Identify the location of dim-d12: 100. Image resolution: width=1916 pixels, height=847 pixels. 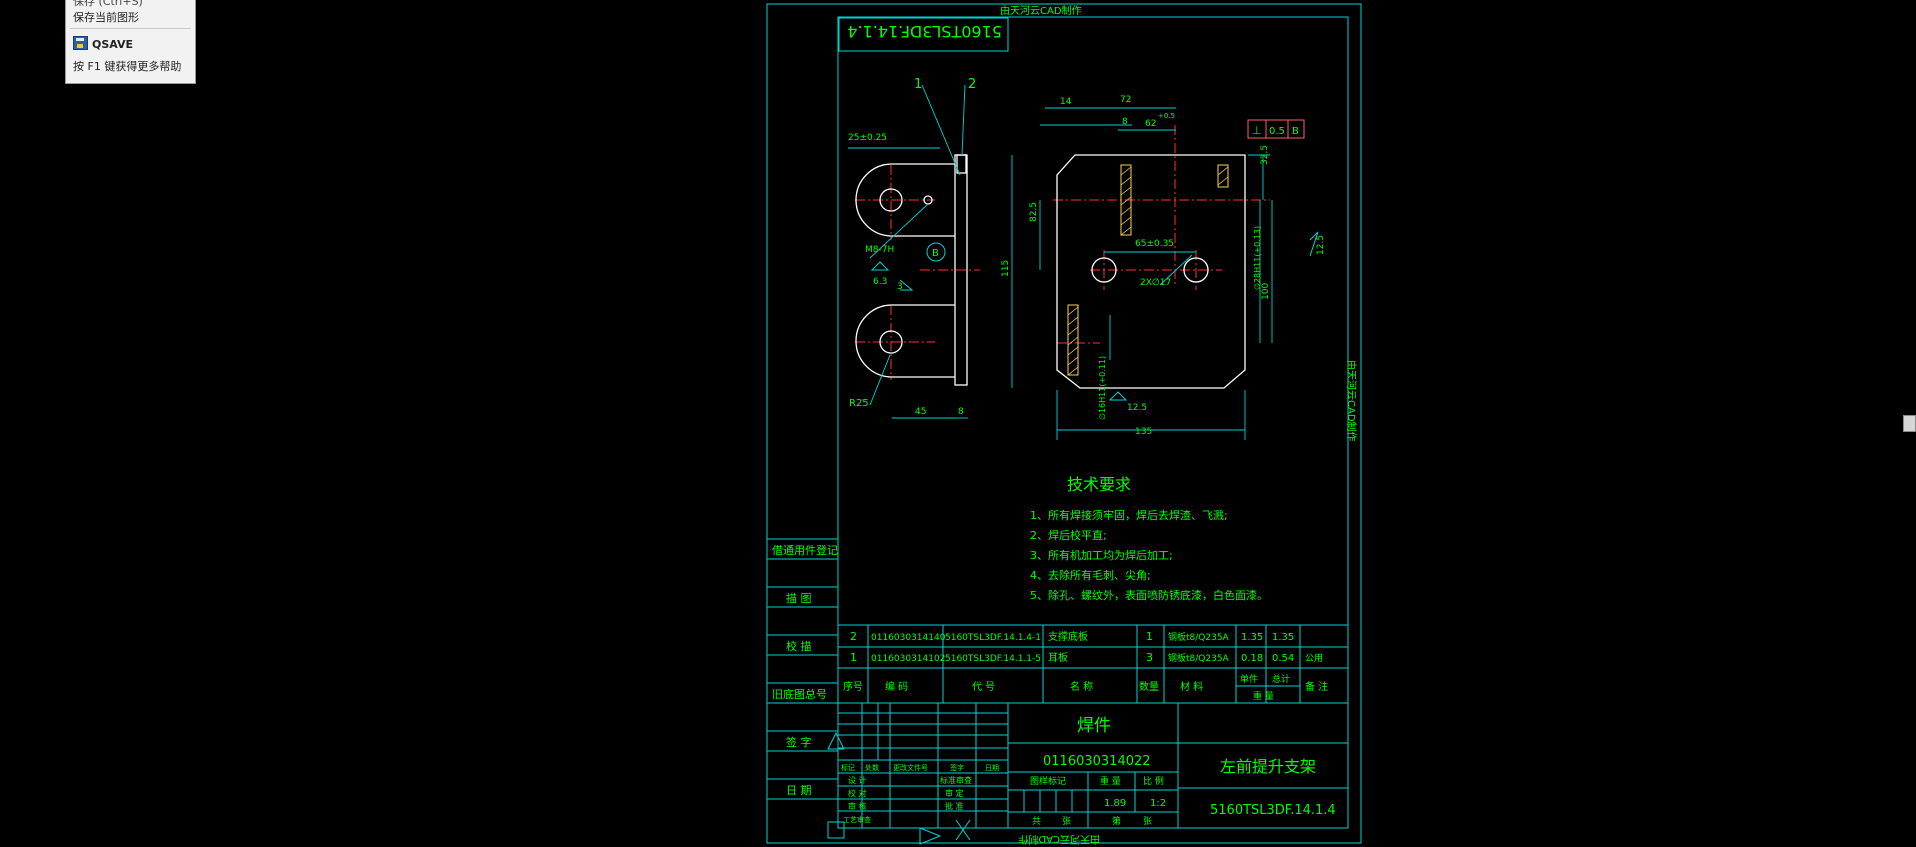
(1266, 291).